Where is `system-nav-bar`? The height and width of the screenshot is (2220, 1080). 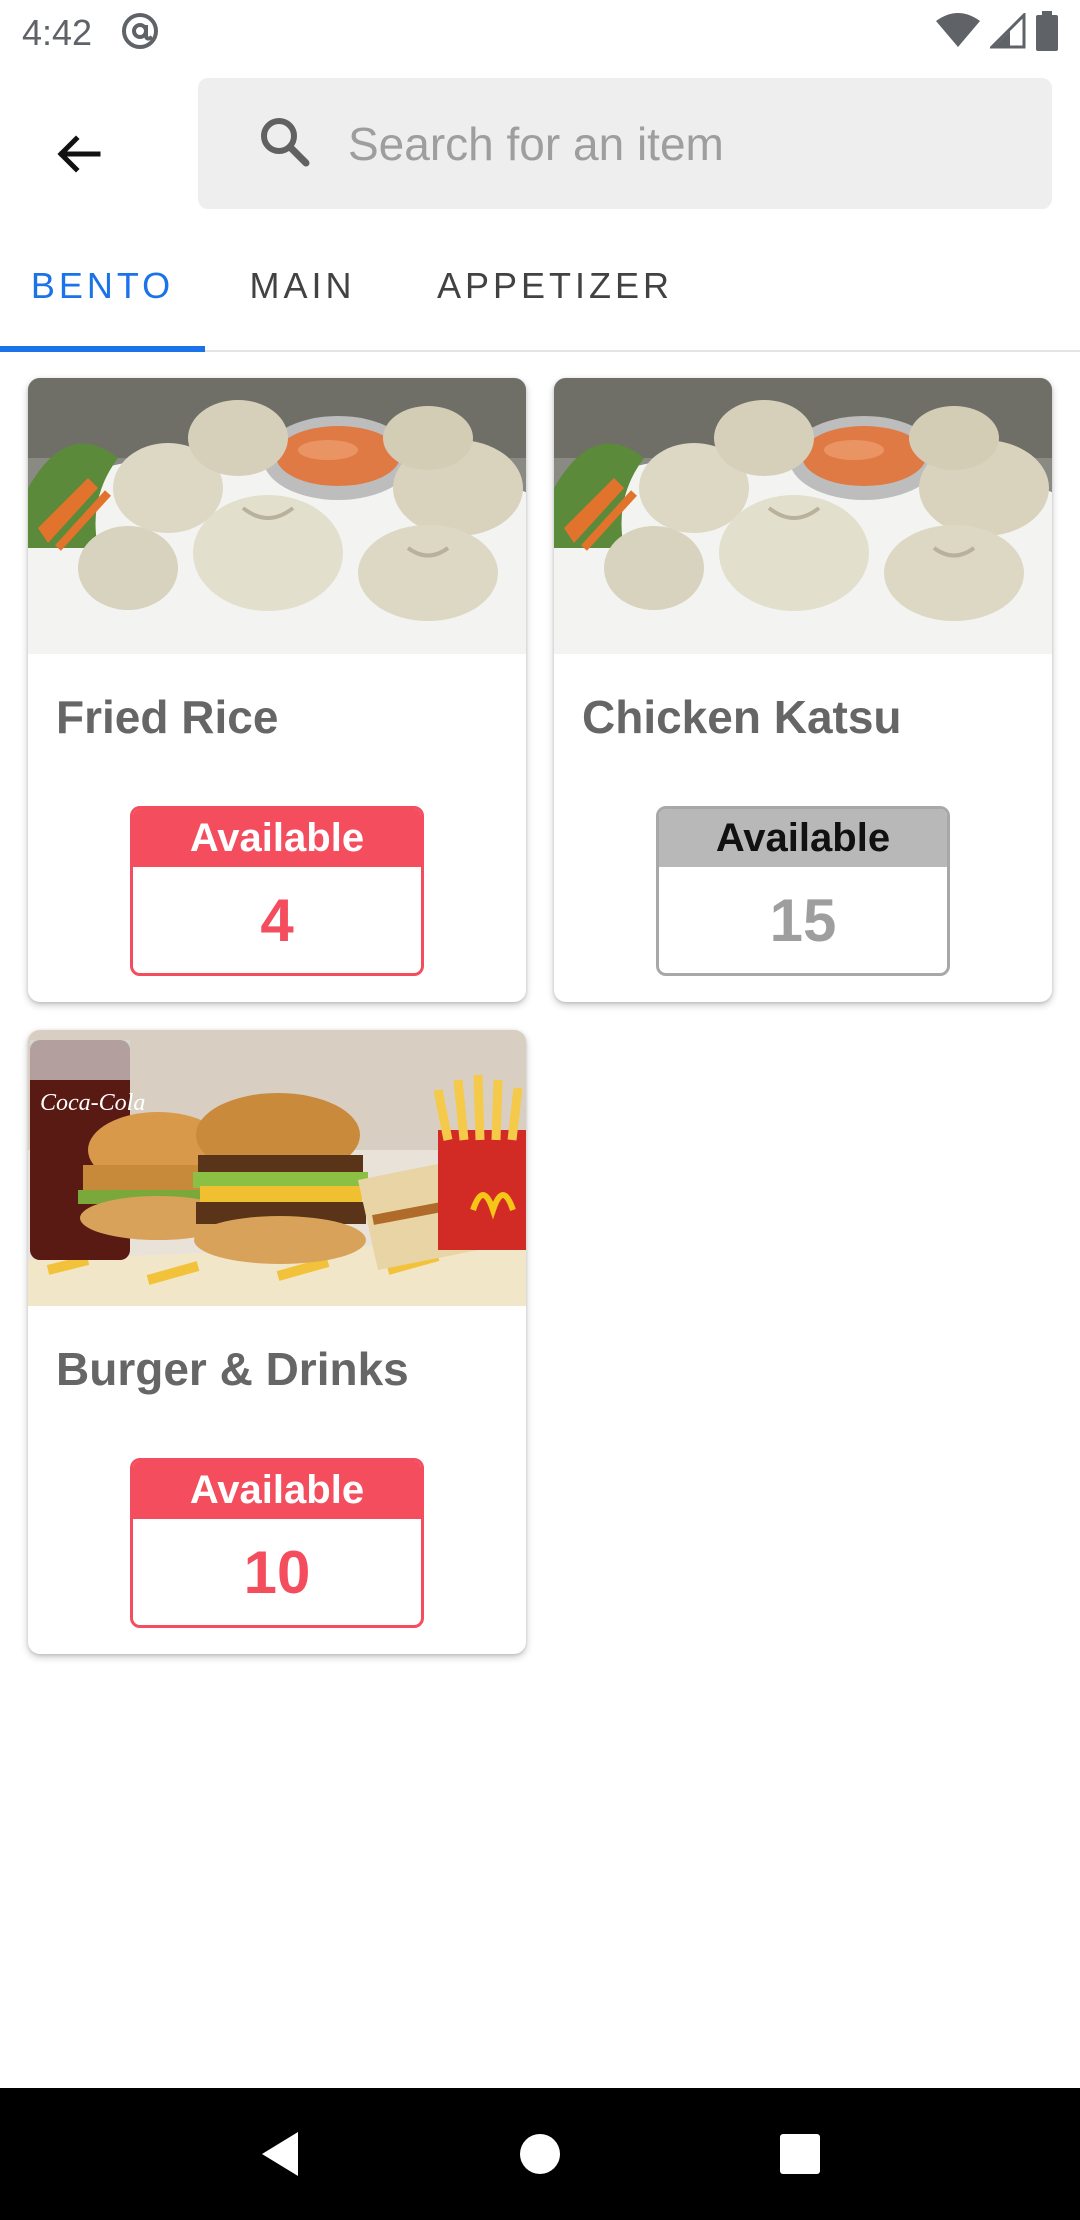 system-nav-bar is located at coordinates (540, 2154).